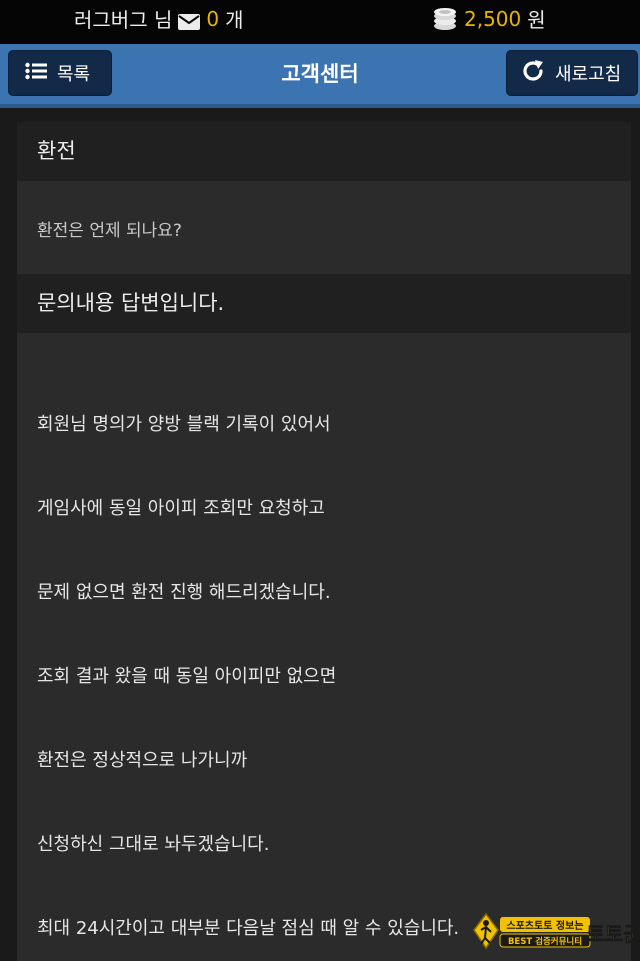 This screenshot has width=640, height=961. Describe the element at coordinates (493, 18) in the screenshot. I see `points-amount: 2,500` at that location.